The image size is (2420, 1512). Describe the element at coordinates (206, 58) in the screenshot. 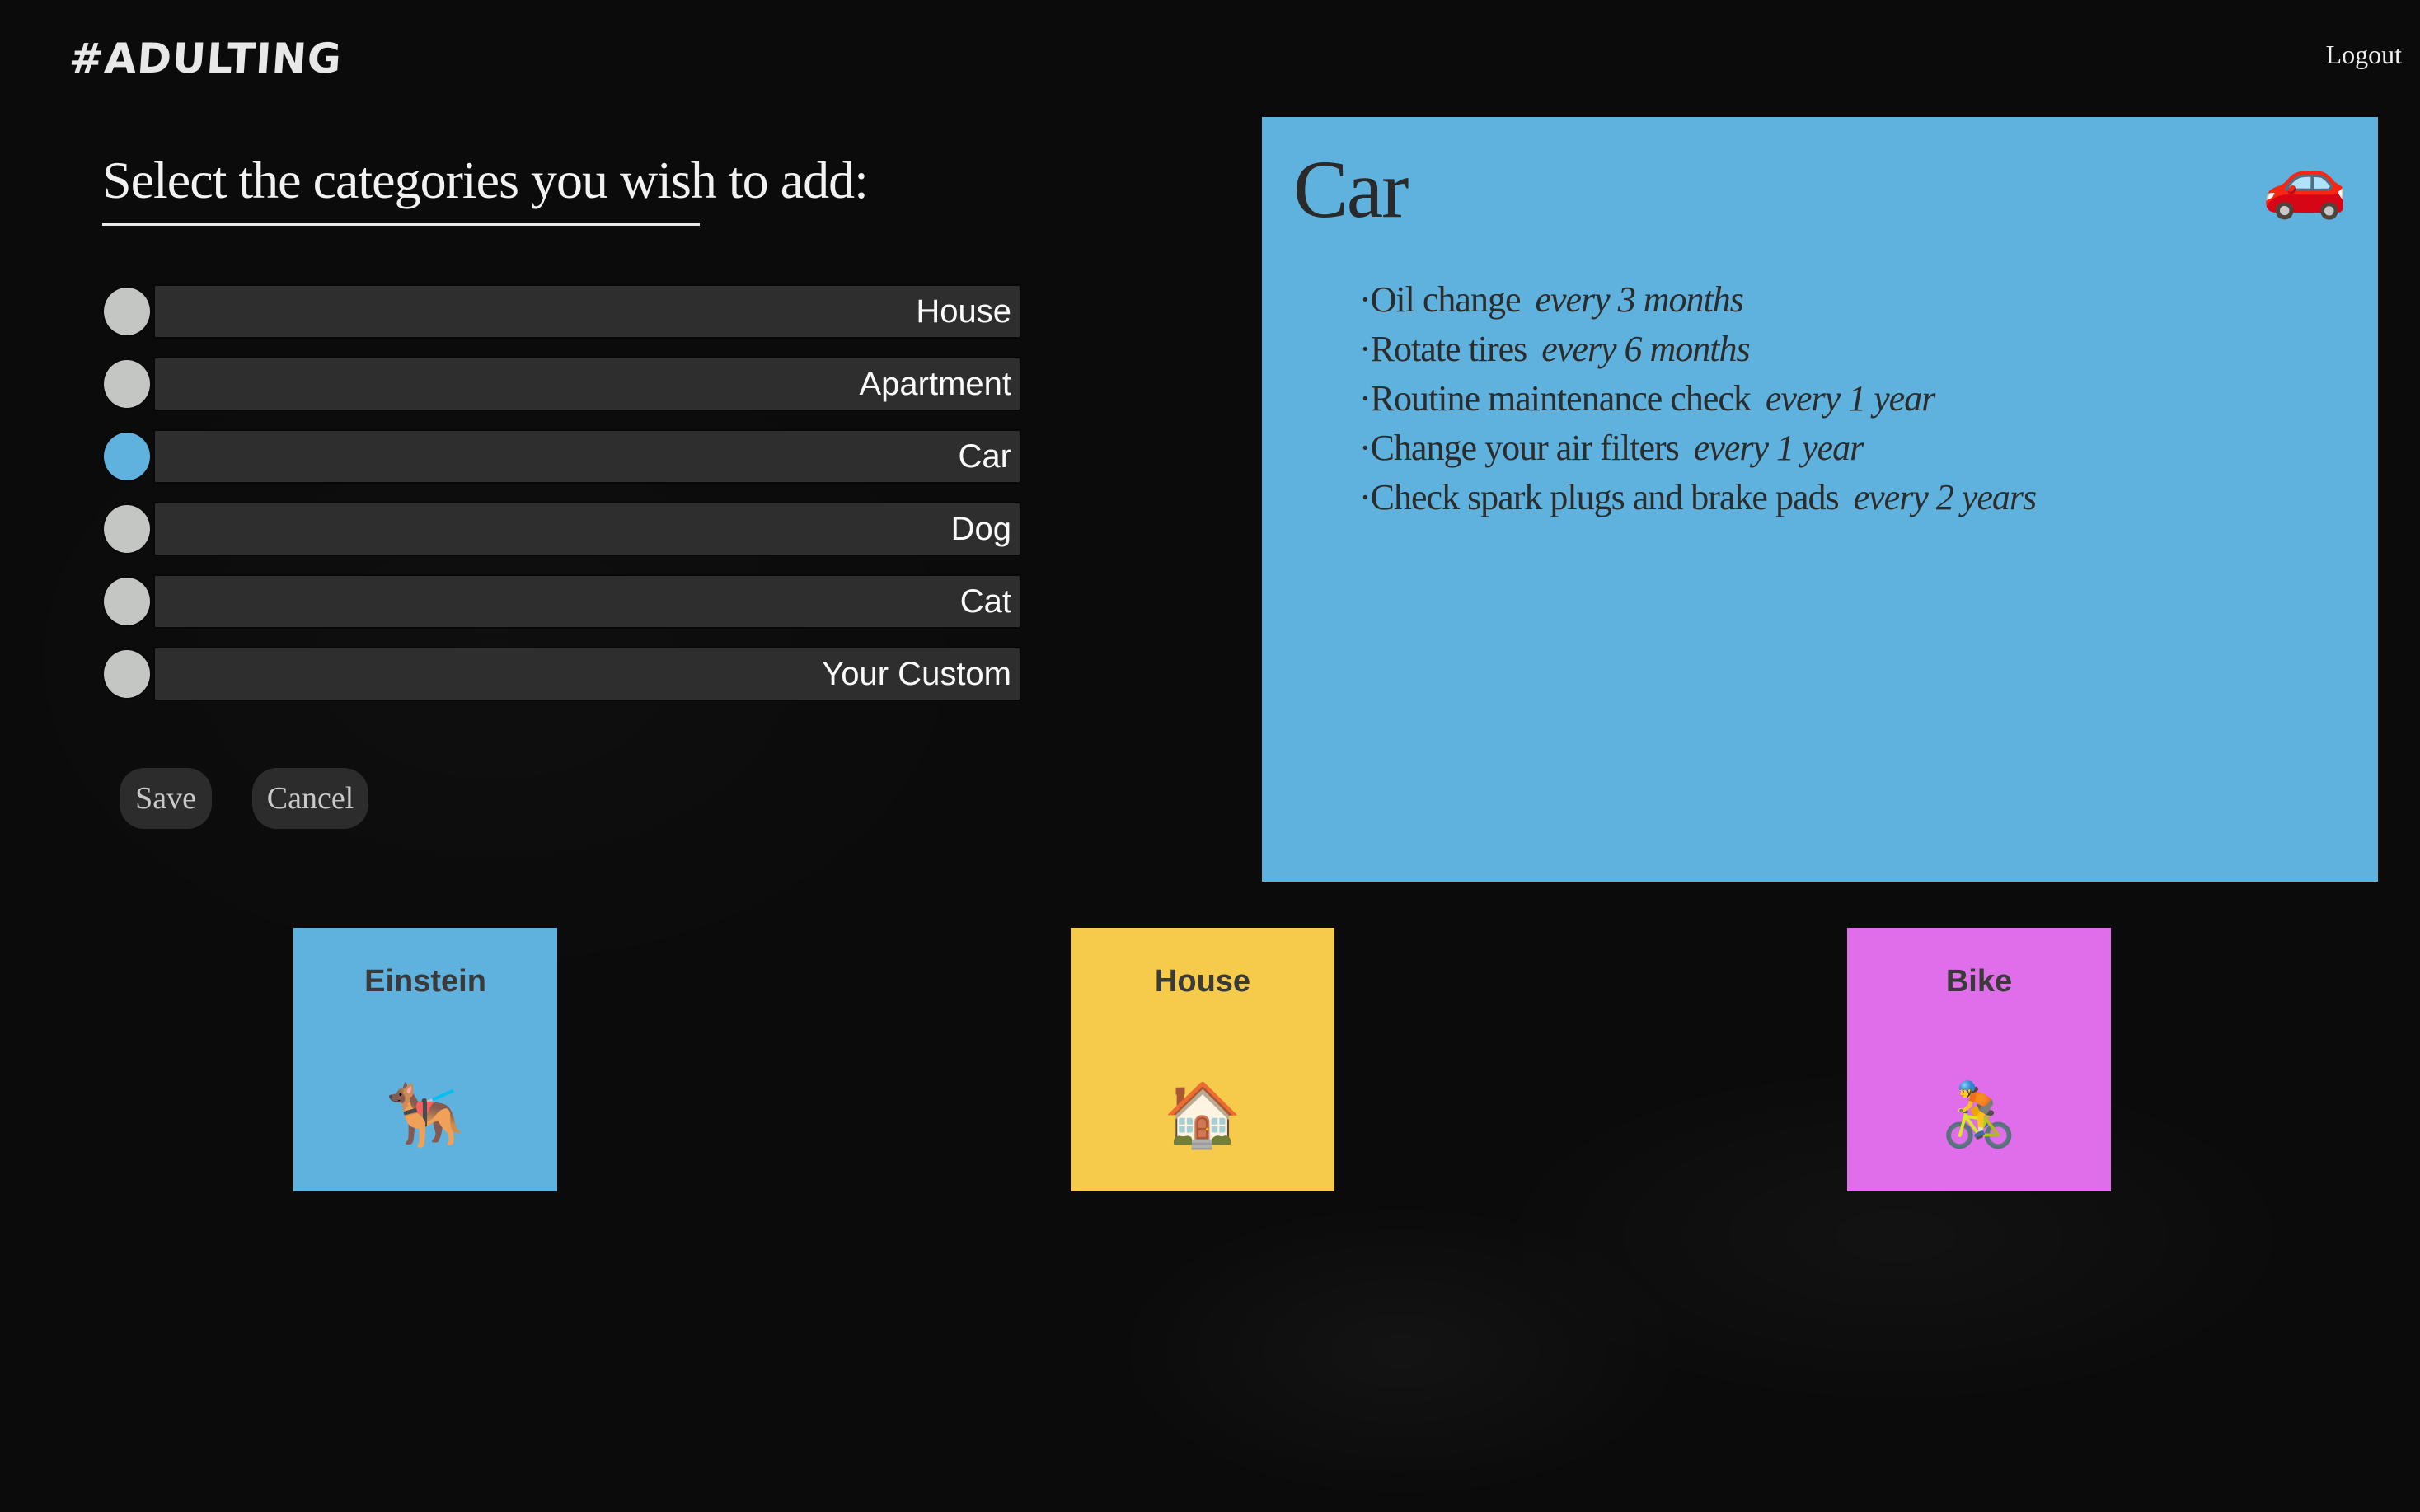

I see `app-logo: #ADULTING` at that location.